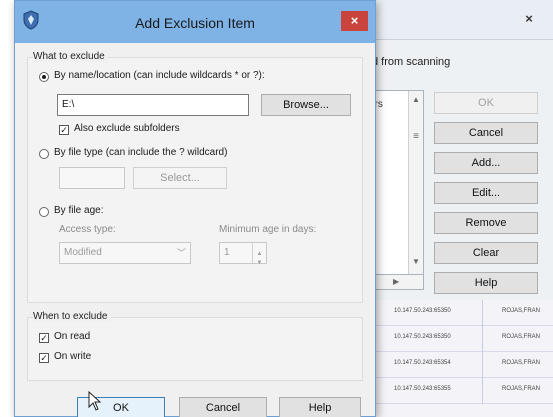  Describe the element at coordinates (463, 391) in the screenshot. I see `table-row: 10.147.50.243:65355 ROJAS,FRAN` at that location.